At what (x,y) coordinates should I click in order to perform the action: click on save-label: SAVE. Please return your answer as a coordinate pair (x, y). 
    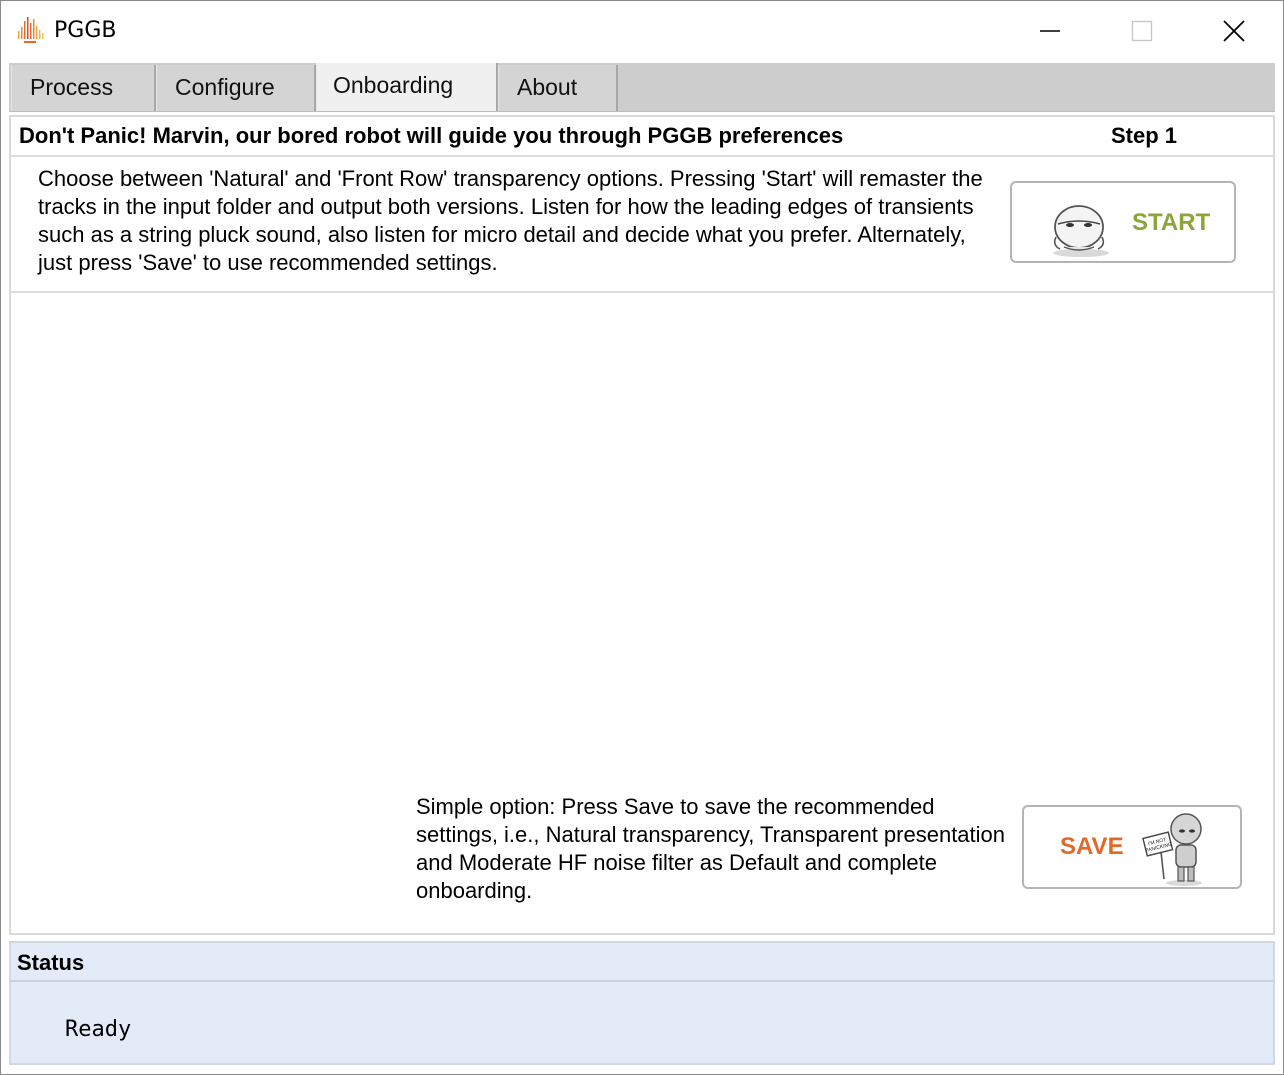
    Looking at the image, I should click on (1092, 846).